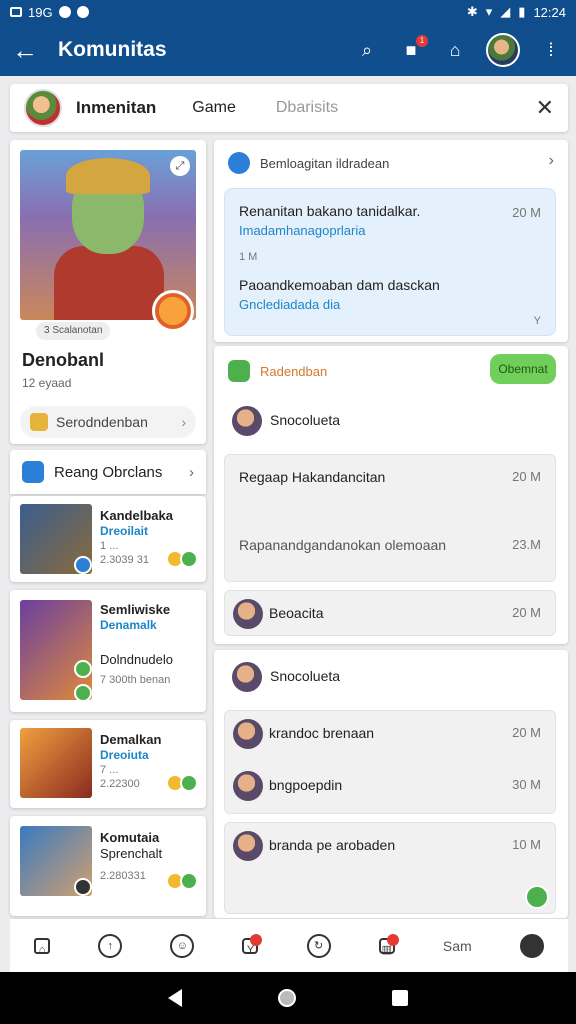  Describe the element at coordinates (457, 946) in the screenshot. I see `nav-label: Sam` at that location.